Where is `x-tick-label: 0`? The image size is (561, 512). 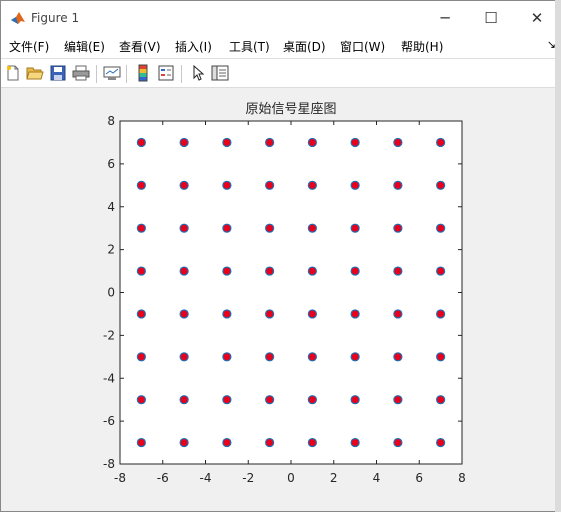 x-tick-label: 0 is located at coordinates (291, 478).